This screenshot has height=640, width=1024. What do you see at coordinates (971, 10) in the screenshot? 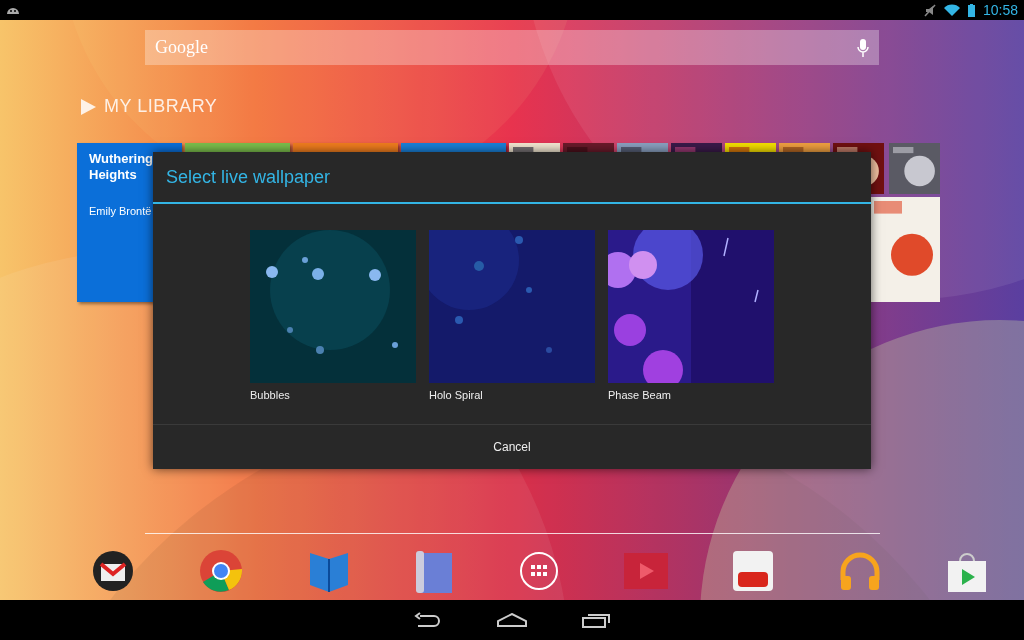
I see `battery-icon` at bounding box center [971, 10].